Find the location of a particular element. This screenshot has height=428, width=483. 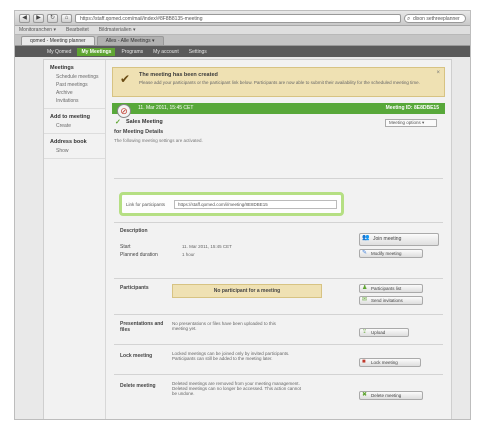

notice-title: The meeting has been created is located at coordinates (178, 75).